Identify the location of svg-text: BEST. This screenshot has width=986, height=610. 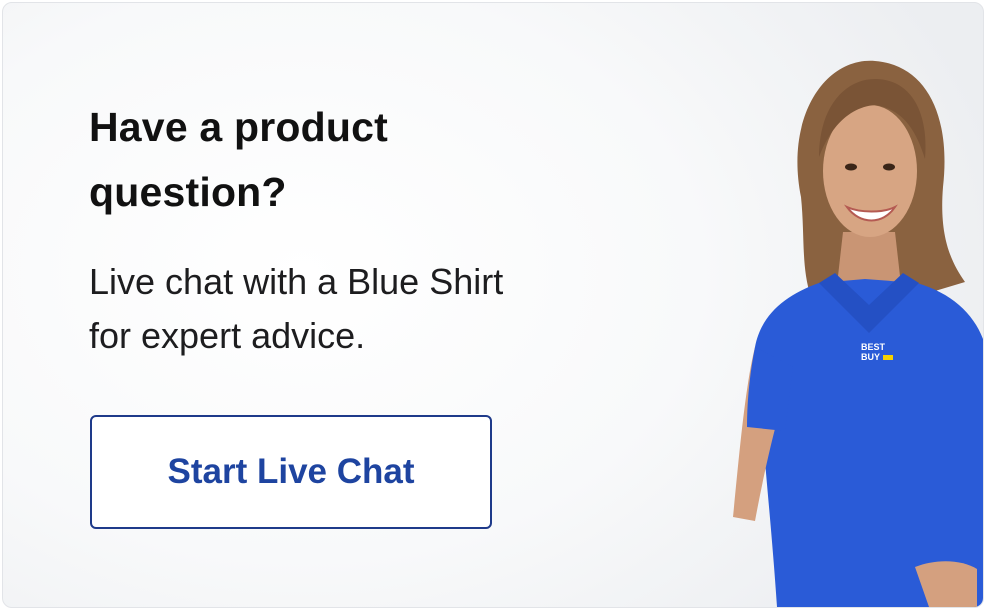
(873, 347).